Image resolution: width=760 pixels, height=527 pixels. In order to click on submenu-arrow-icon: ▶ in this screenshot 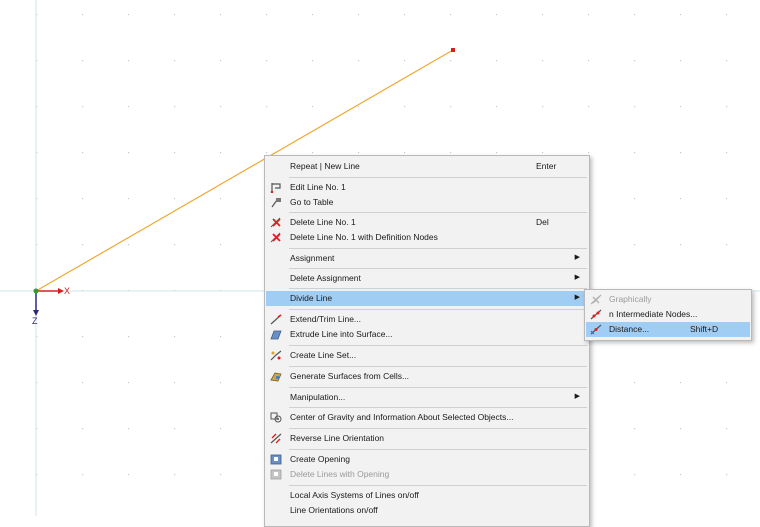, I will do `click(577, 396)`.